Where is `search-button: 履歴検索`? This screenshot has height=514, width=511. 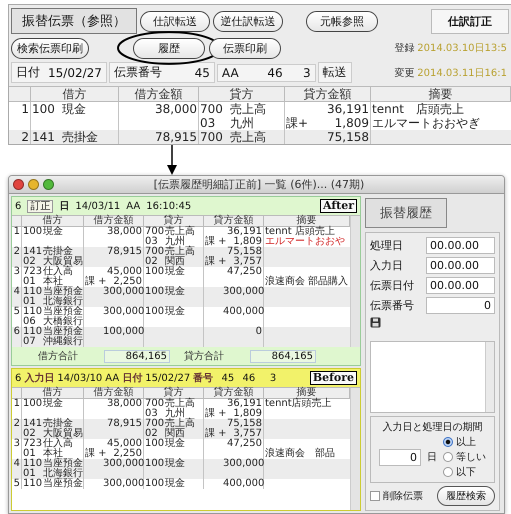 search-button: 履歴検索 is located at coordinates (466, 496).